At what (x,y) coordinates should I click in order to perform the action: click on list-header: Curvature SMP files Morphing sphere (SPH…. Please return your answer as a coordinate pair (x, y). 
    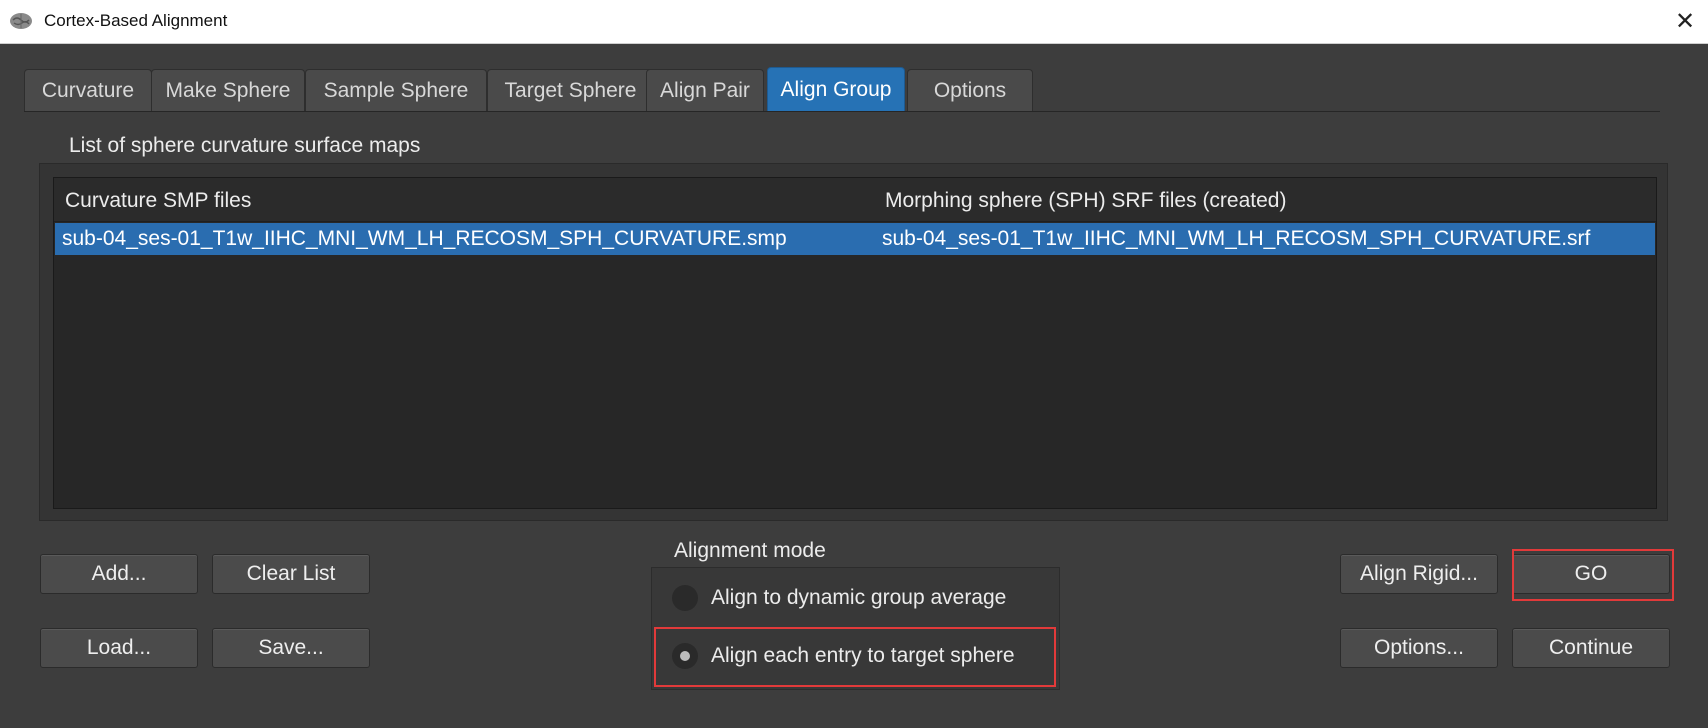
    Looking at the image, I should click on (855, 200).